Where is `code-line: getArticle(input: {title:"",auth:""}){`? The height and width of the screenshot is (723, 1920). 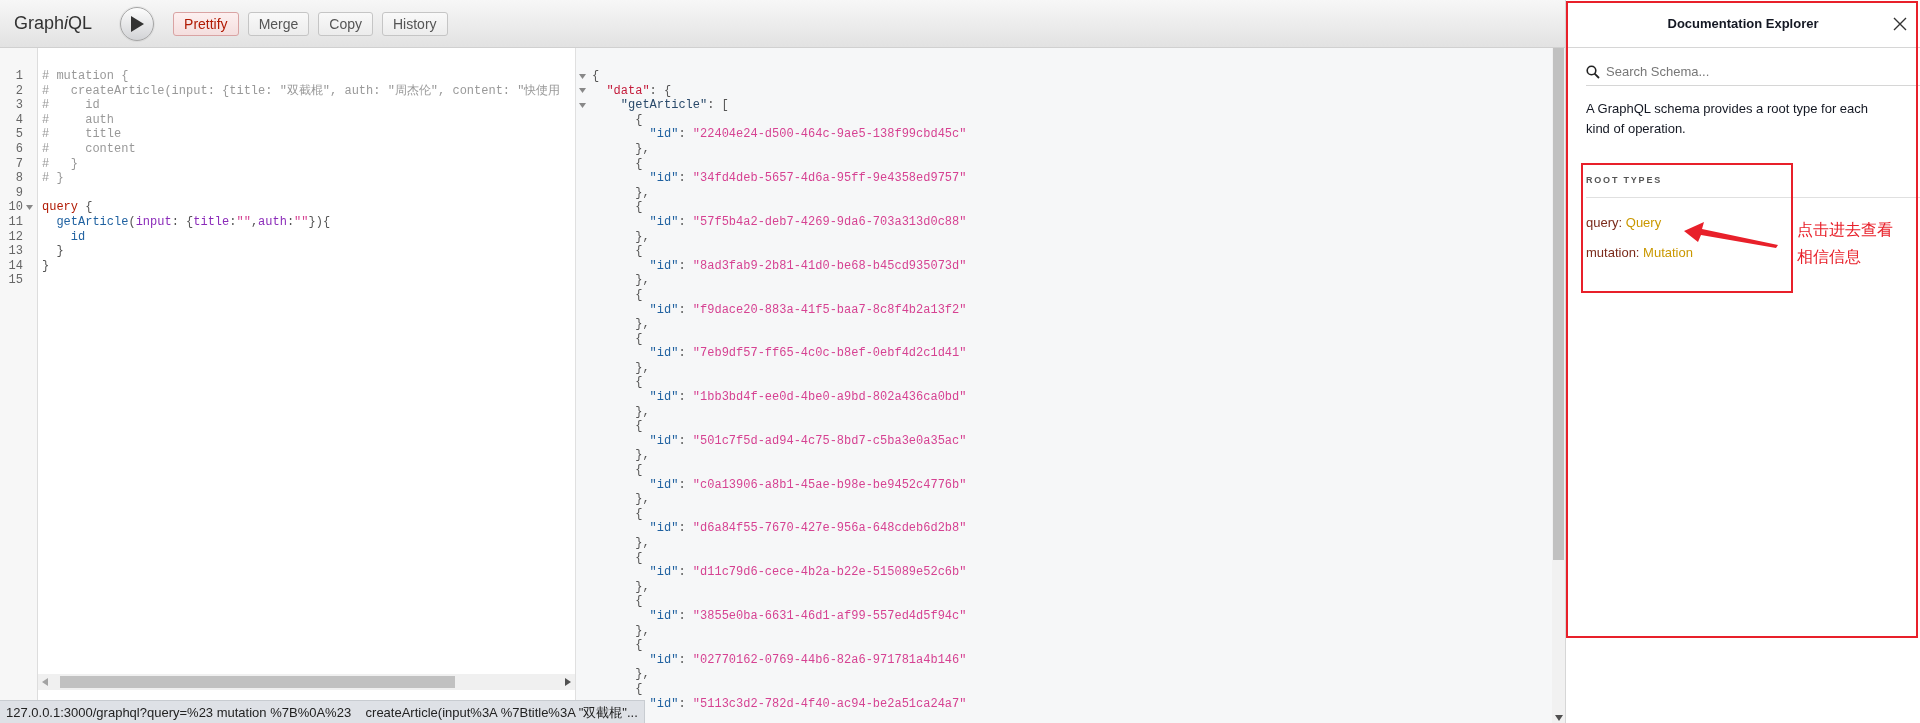 code-line: getArticle(input: {title:"",auth:""}){ is located at coordinates (193, 222).